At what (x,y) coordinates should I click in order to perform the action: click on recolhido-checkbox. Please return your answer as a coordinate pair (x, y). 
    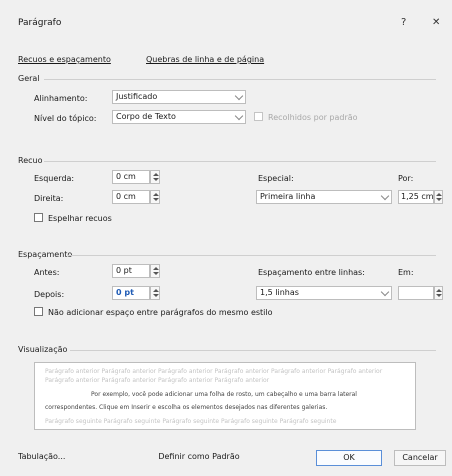
    Looking at the image, I should click on (258, 116).